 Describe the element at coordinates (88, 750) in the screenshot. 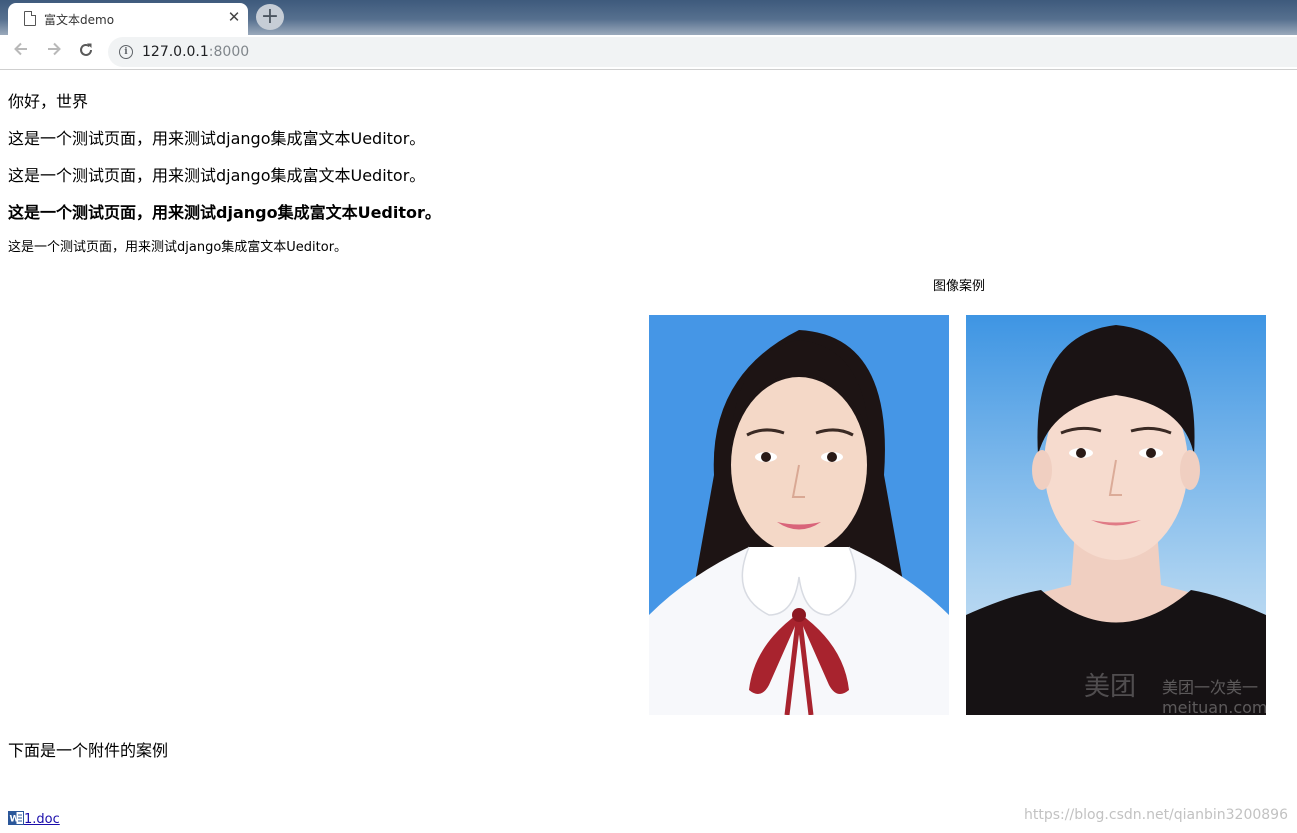

I see `attachment-heading: 下面是一个附件的案例` at that location.